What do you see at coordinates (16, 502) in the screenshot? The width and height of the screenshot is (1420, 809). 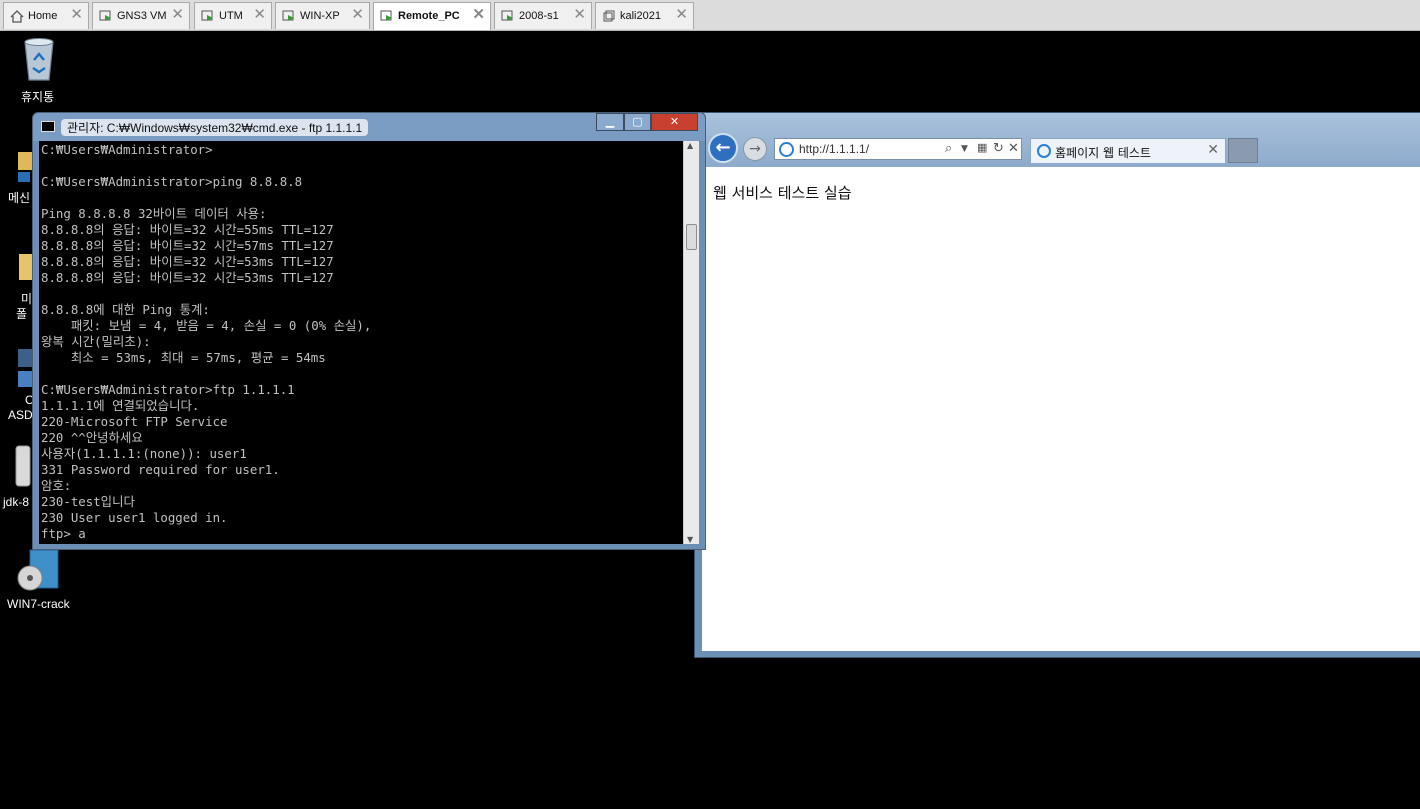 I see `desktop-label: jdk-8` at bounding box center [16, 502].